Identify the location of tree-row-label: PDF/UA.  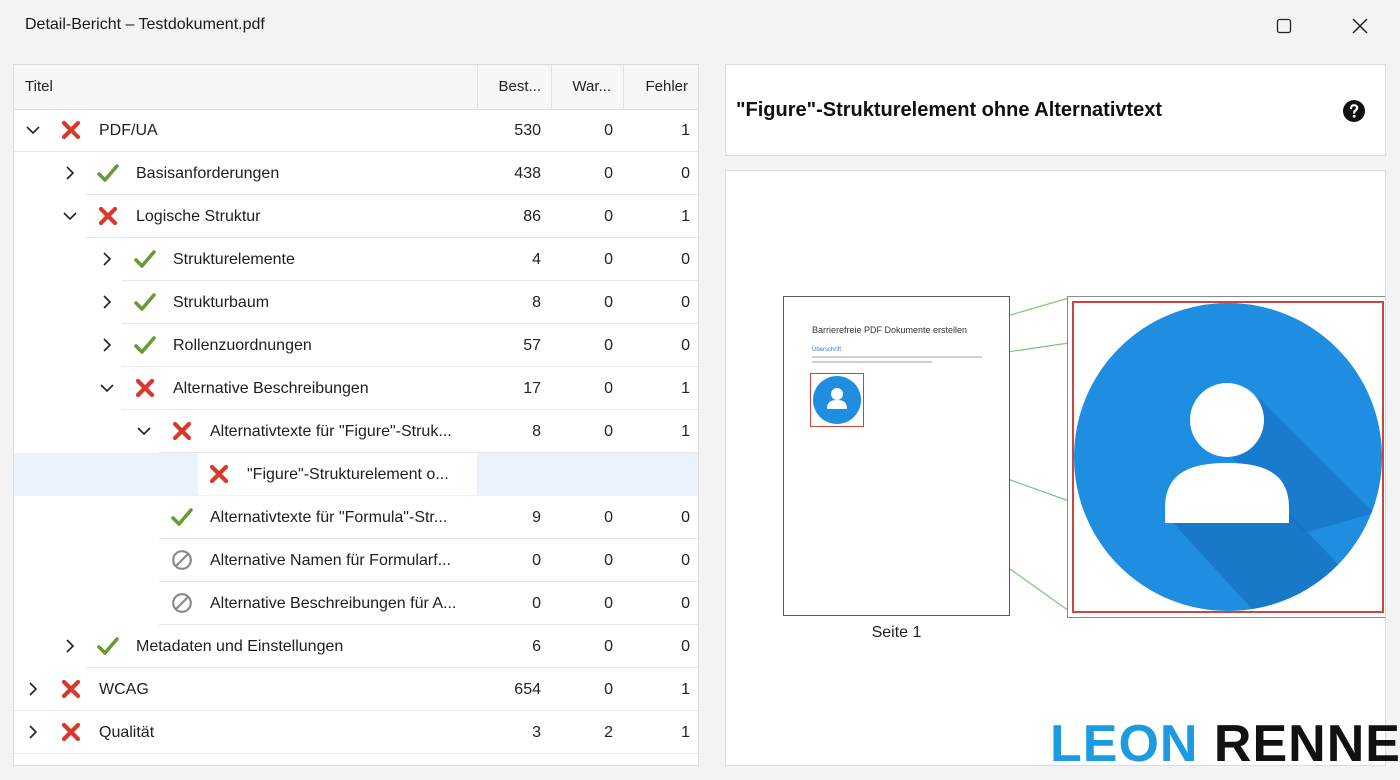
(128, 130).